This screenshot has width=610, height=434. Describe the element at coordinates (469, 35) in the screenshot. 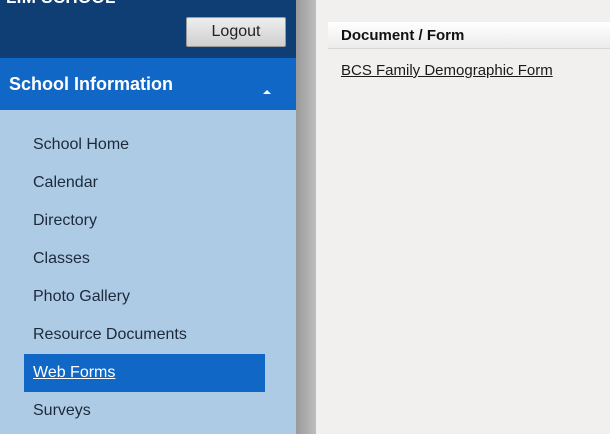

I see `column-header-document-form: Document / Form` at that location.